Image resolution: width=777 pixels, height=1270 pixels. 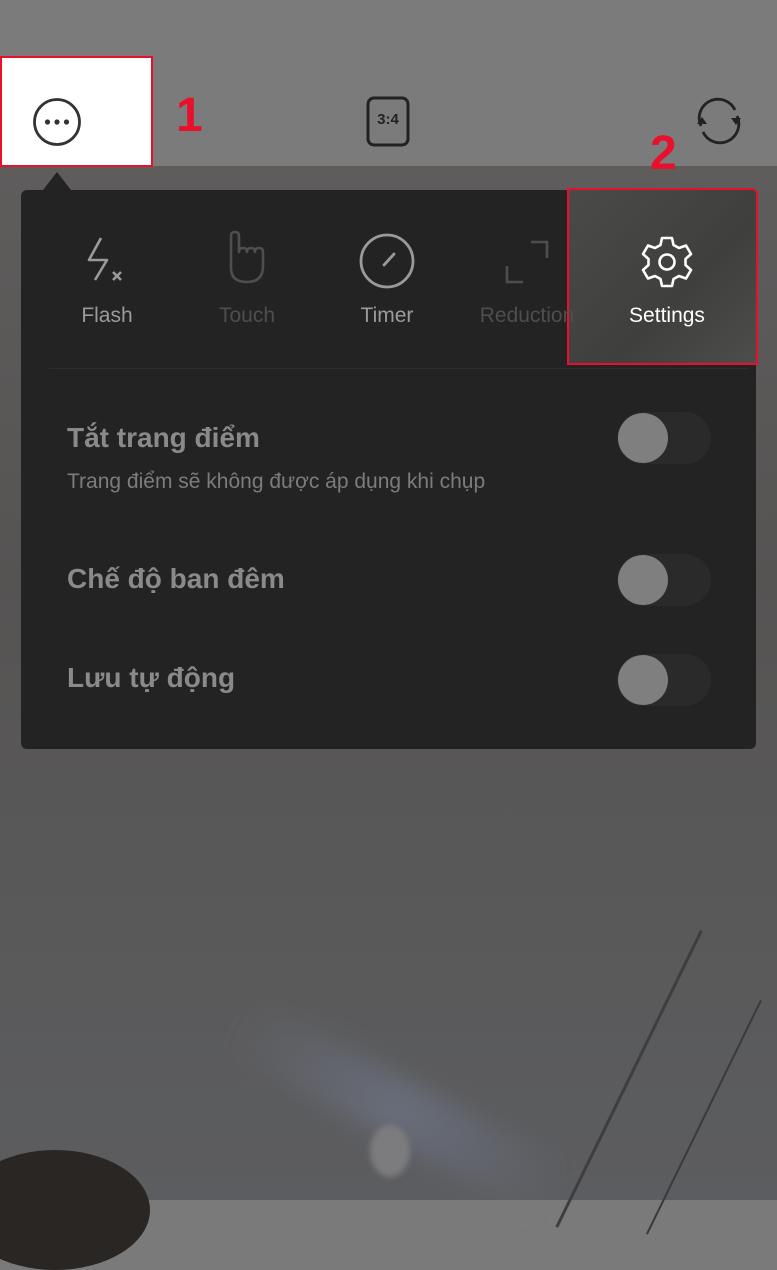 I want to click on quick-item-touch: Touch, so click(x=247, y=279).